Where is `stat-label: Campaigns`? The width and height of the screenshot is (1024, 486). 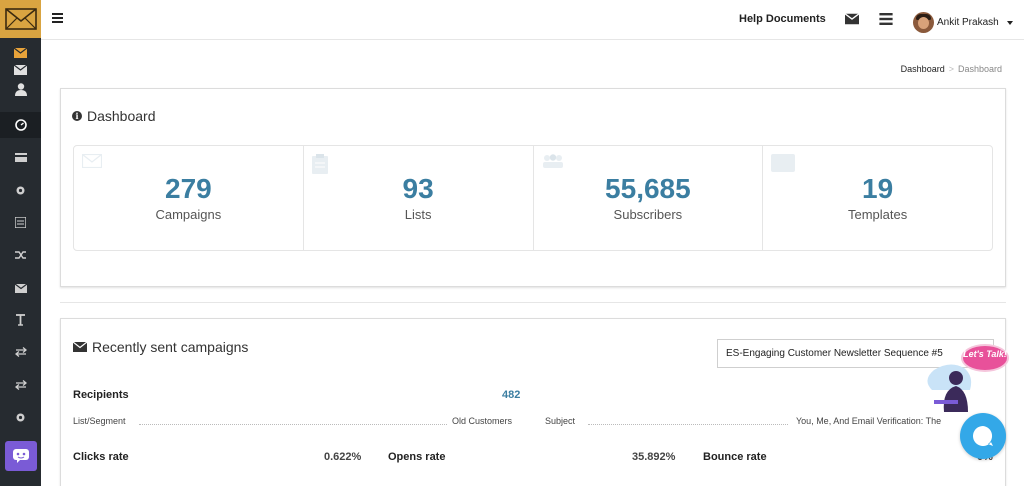
stat-label: Campaigns is located at coordinates (188, 214).